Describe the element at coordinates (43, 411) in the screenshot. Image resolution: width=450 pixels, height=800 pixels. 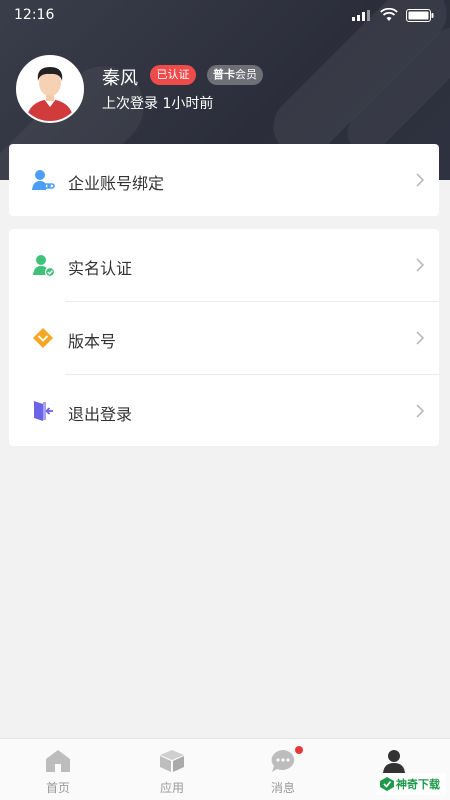
I see `logout-door-icon` at that location.